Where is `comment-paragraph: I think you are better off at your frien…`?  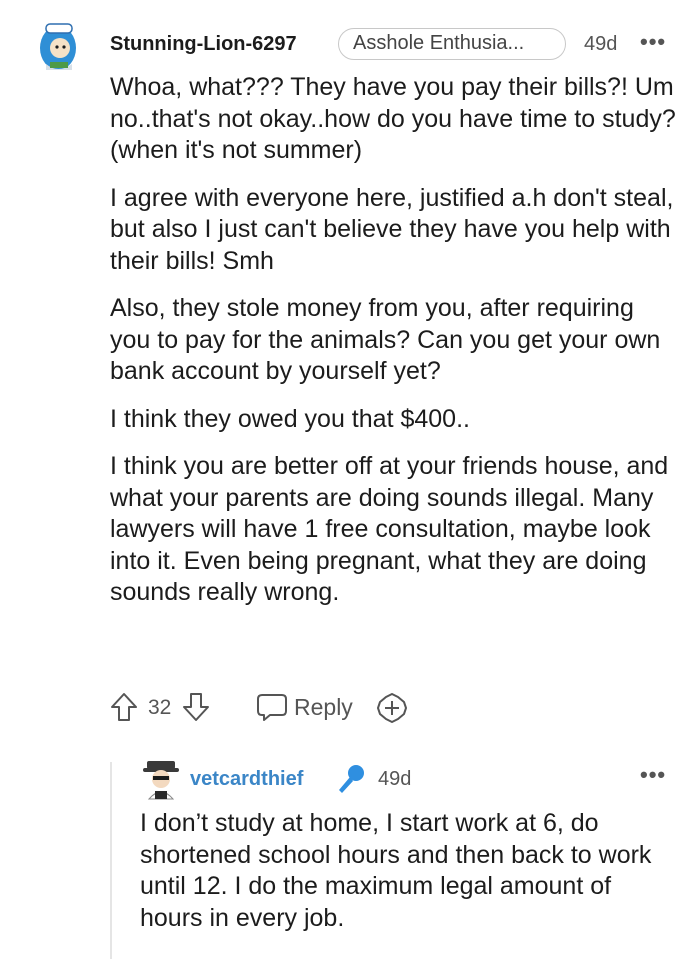
comment-paragraph: I think you are better off at your frien… is located at coordinates (389, 529).